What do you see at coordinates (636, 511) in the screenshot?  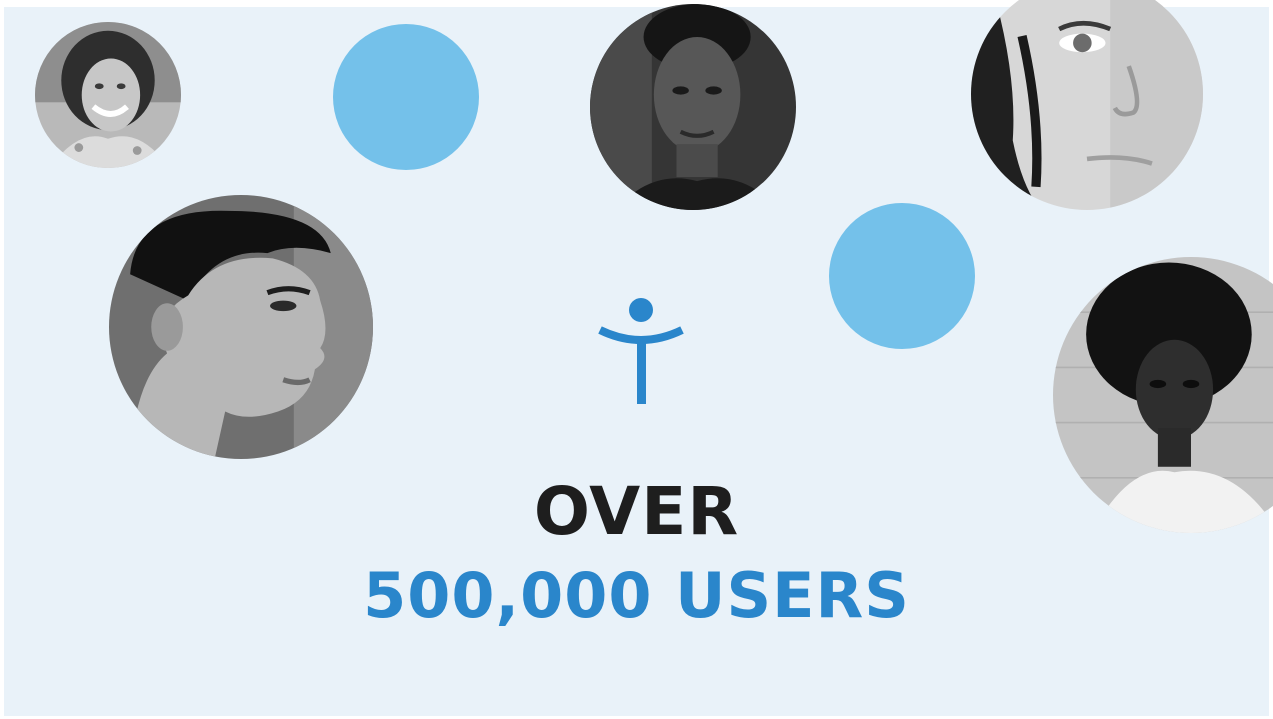 I see `headline-over: OVER` at bounding box center [636, 511].